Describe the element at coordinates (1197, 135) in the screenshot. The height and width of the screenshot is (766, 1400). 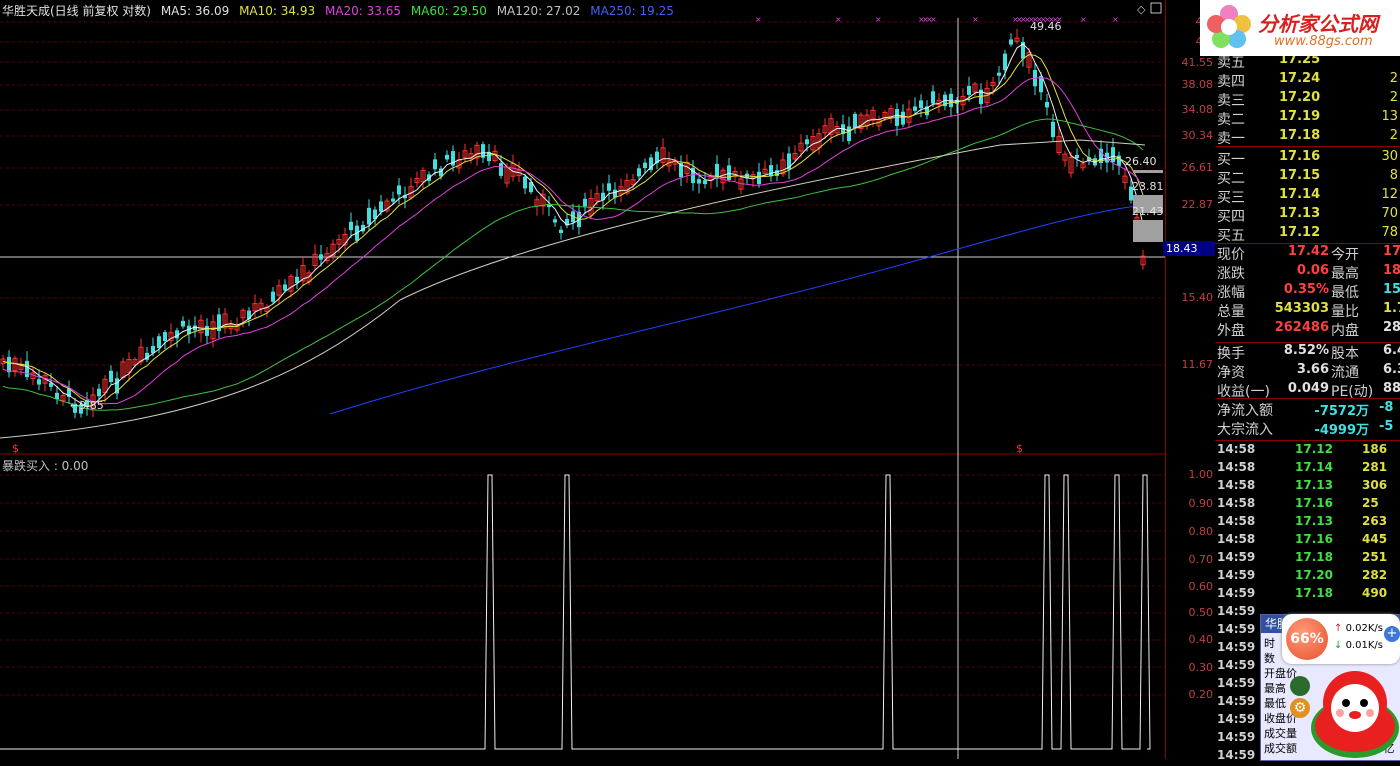
I see `axis-tick: 30.34` at that location.